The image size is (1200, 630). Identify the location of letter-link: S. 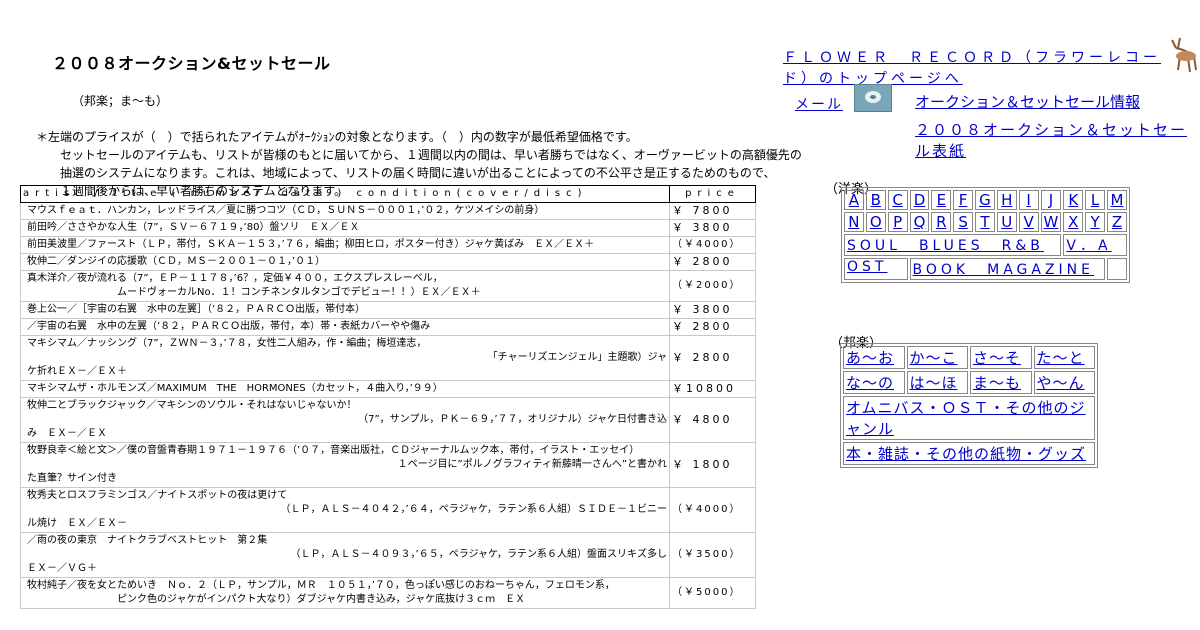
(963, 222).